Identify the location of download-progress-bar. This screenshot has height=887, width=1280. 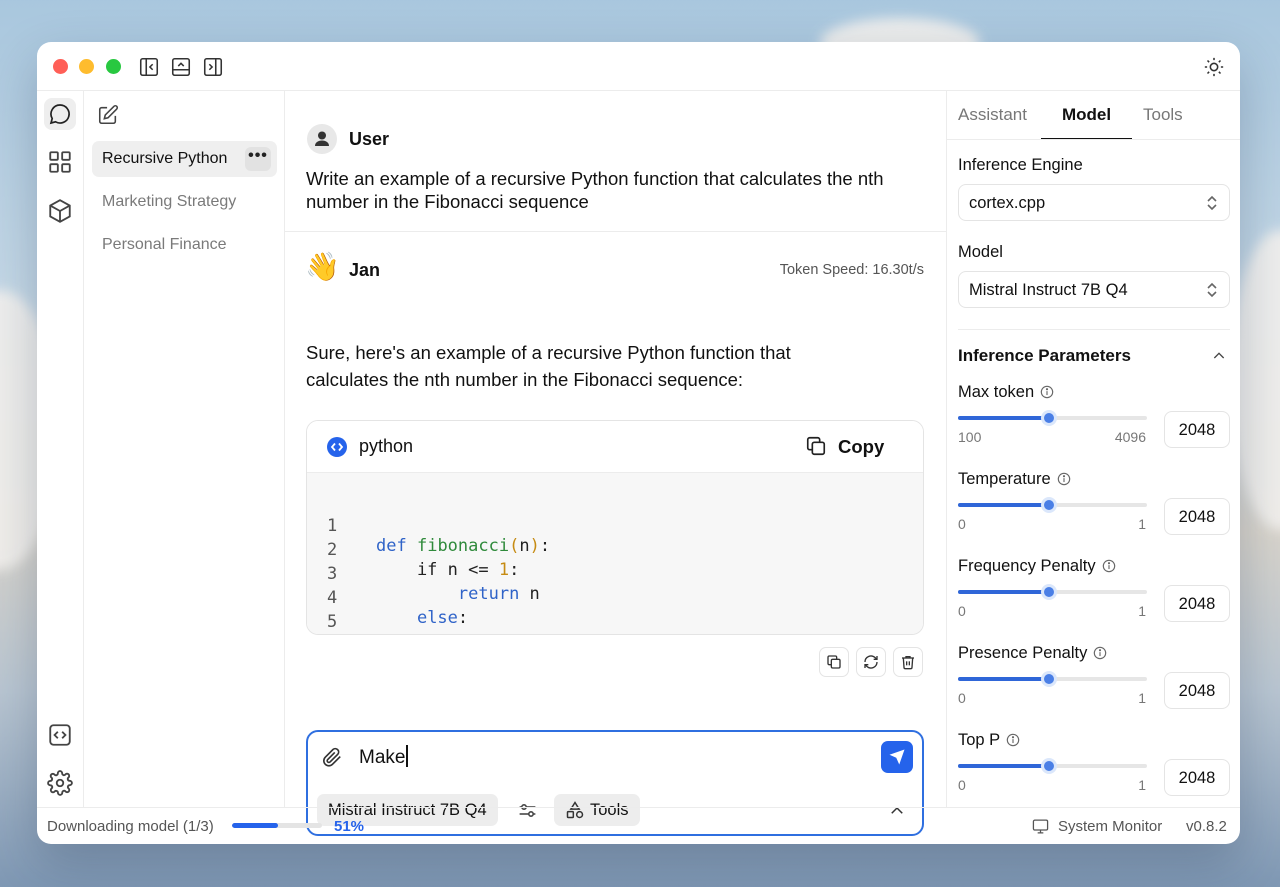
(277, 825).